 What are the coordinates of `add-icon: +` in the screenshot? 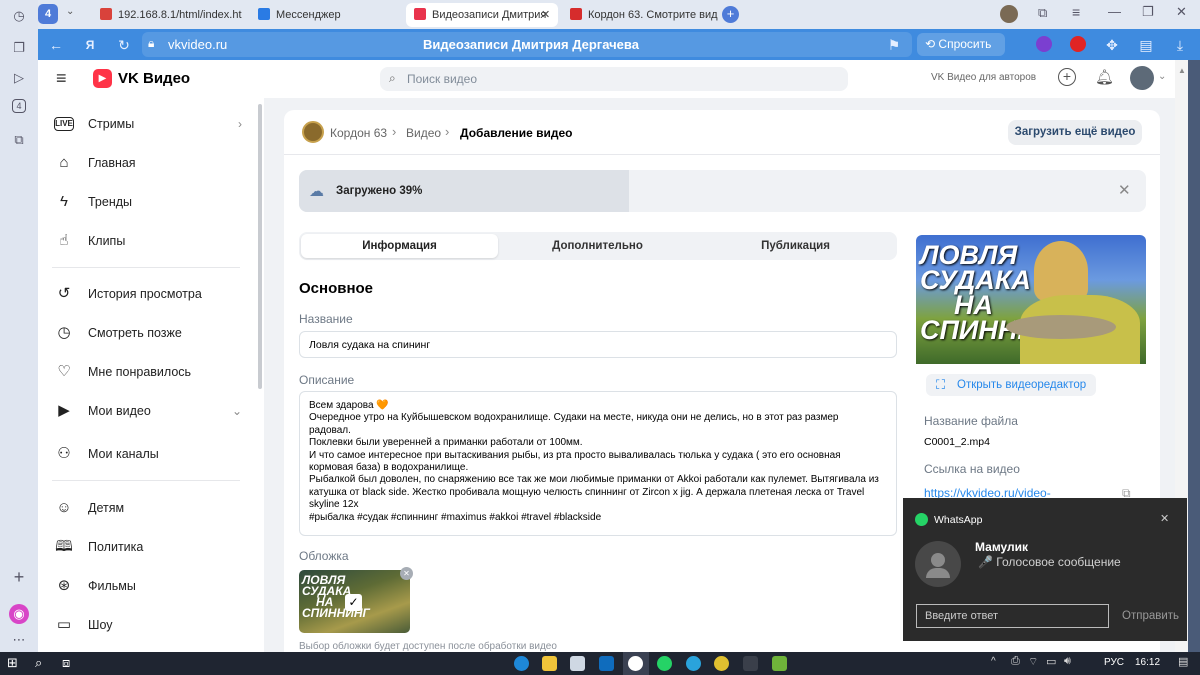 It's located at (1067, 77).